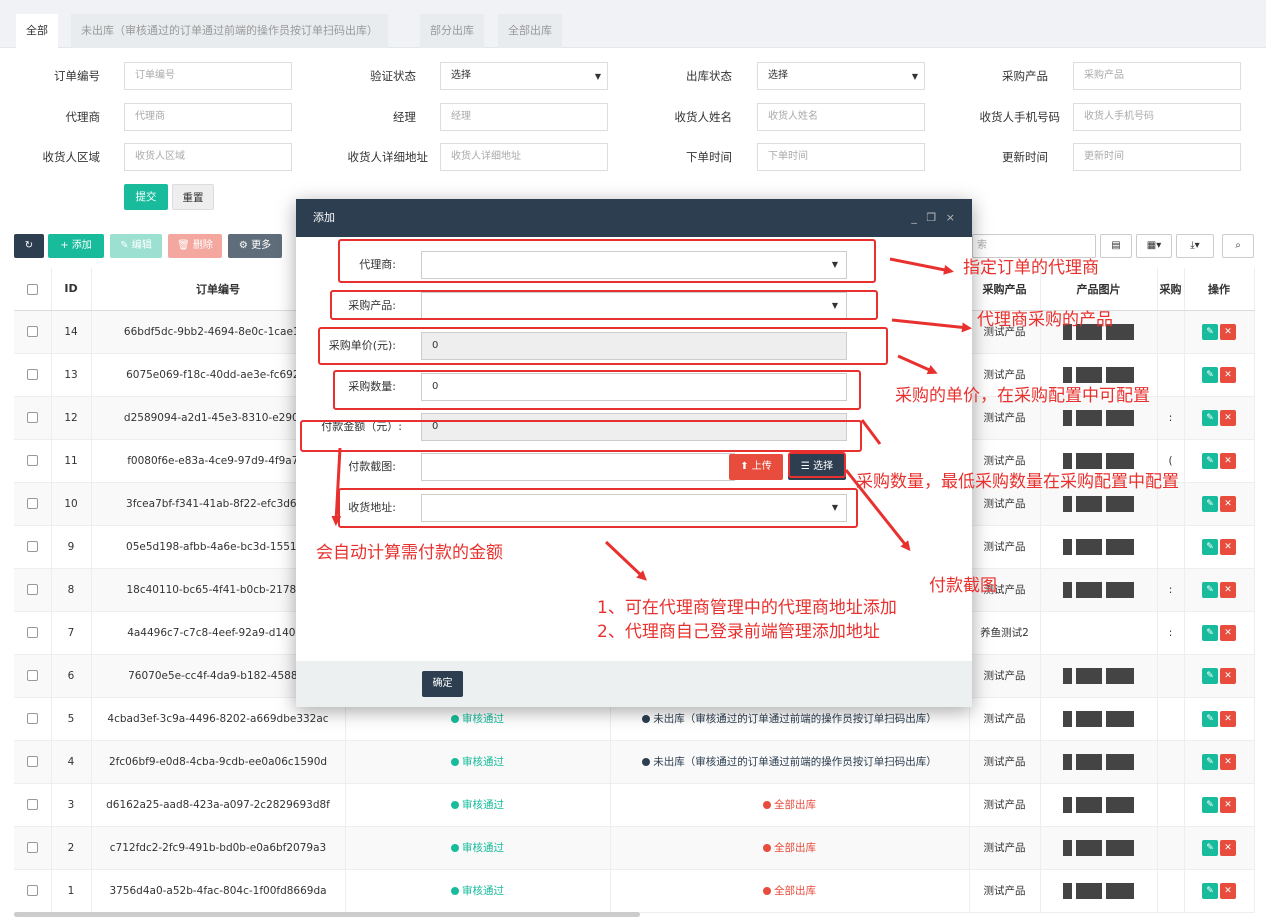 This screenshot has height=917, width=1266. What do you see at coordinates (1022, 396) in the screenshot?
I see `note-price: 采购的单价，在采购配置中可配置` at bounding box center [1022, 396].